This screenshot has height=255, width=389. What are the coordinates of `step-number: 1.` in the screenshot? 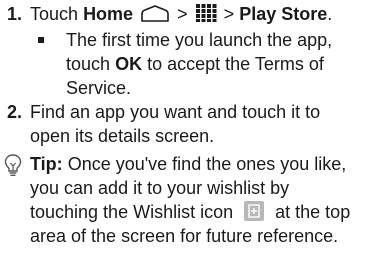 It's located at (15, 14).